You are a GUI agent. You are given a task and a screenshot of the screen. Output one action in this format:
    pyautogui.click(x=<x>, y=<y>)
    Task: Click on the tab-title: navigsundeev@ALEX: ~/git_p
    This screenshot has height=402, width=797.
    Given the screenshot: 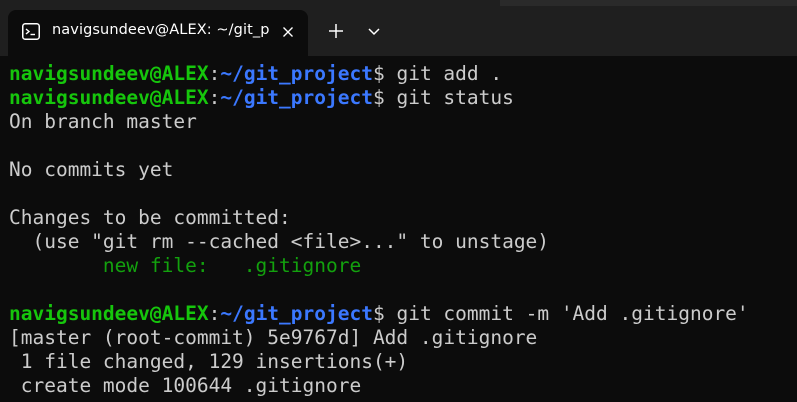 What is the action you would take?
    pyautogui.click(x=161, y=30)
    